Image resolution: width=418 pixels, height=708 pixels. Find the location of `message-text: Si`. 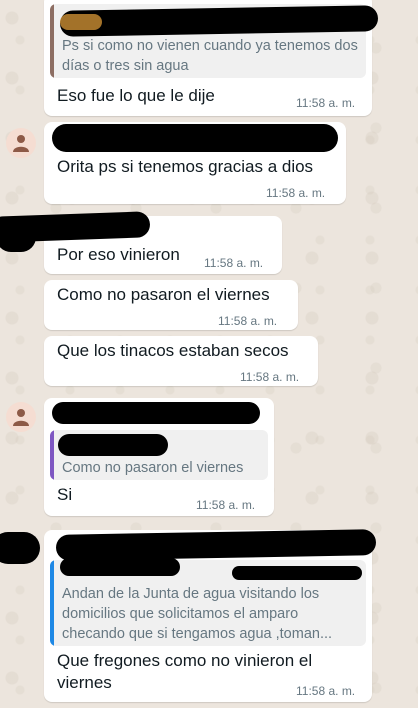

message-text: Si is located at coordinates (65, 494).